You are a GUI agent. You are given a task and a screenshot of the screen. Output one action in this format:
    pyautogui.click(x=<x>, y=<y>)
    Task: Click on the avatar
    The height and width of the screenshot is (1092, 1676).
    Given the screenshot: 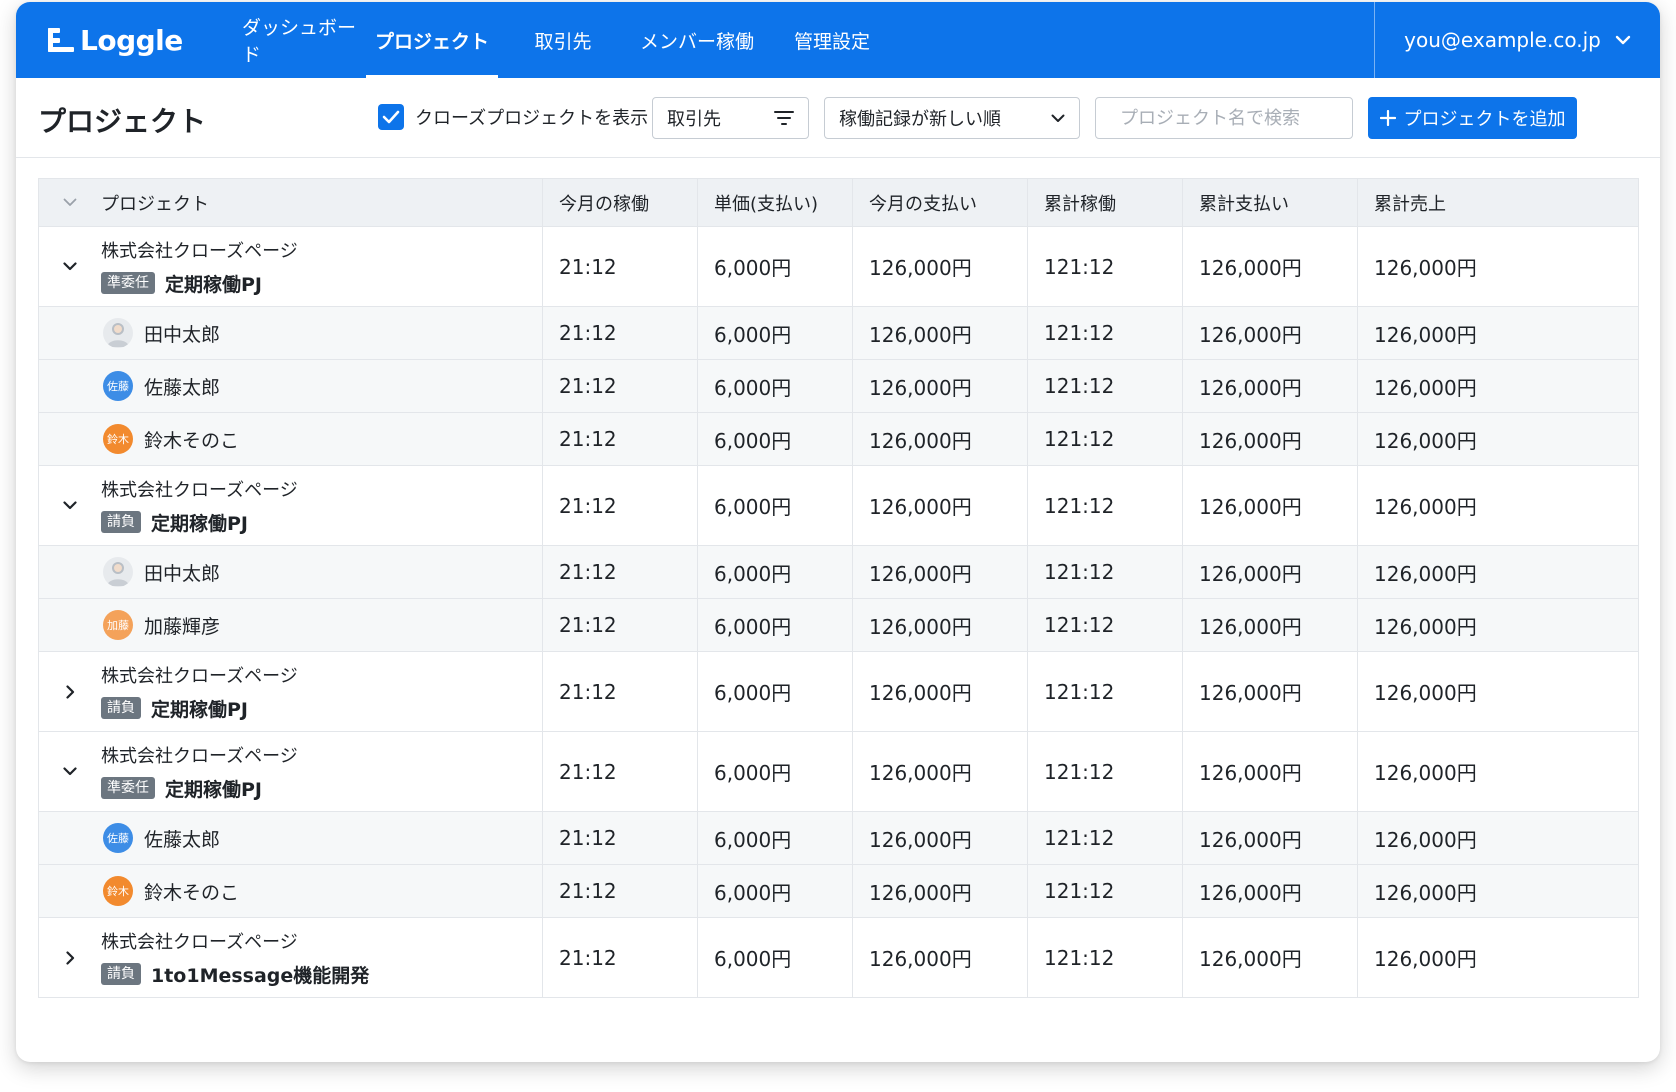 What is the action you would take?
    pyautogui.click(x=118, y=572)
    